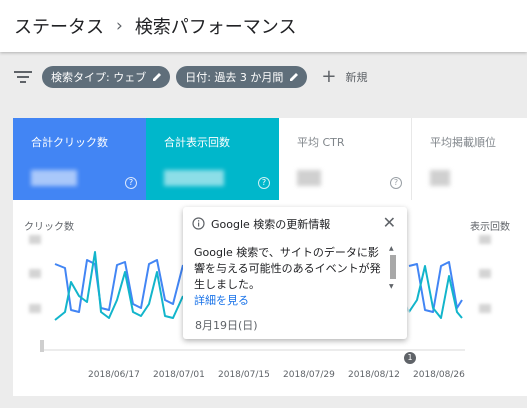 The height and width of the screenshot is (408, 527). I want to click on annotation-marker: 1, so click(410, 358).